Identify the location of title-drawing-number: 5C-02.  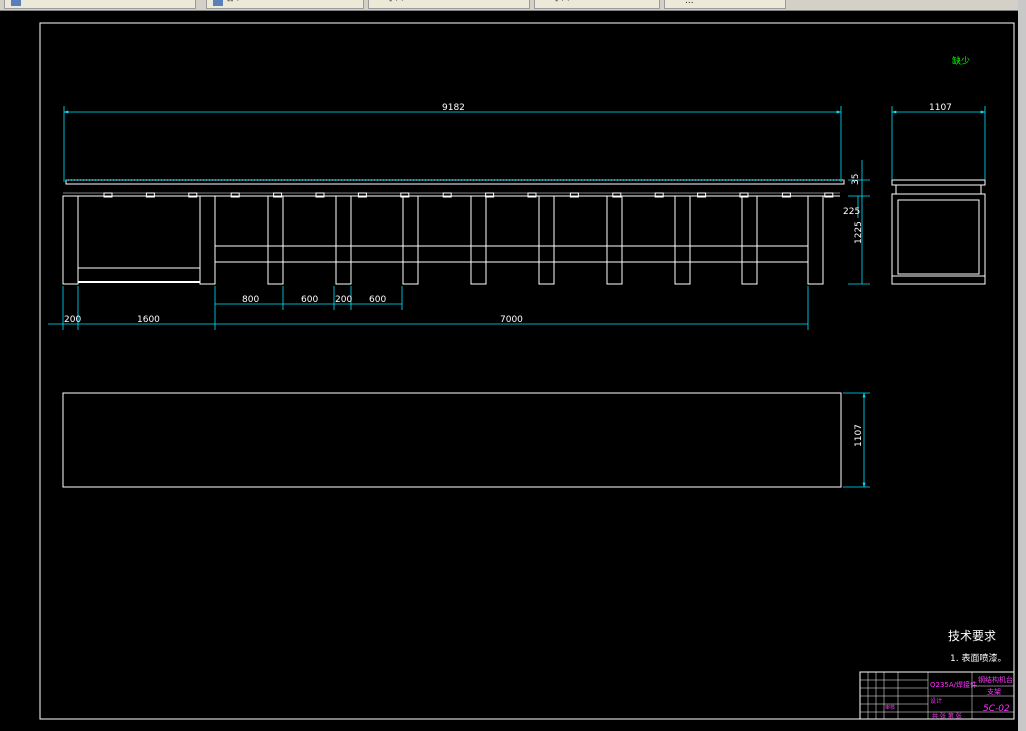
(996, 709).